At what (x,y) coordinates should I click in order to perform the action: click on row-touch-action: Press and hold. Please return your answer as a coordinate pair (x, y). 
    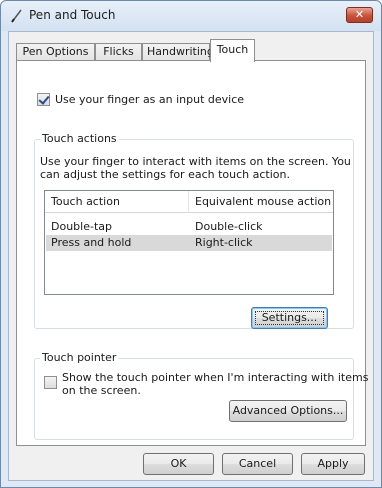
    Looking at the image, I should click on (91, 242).